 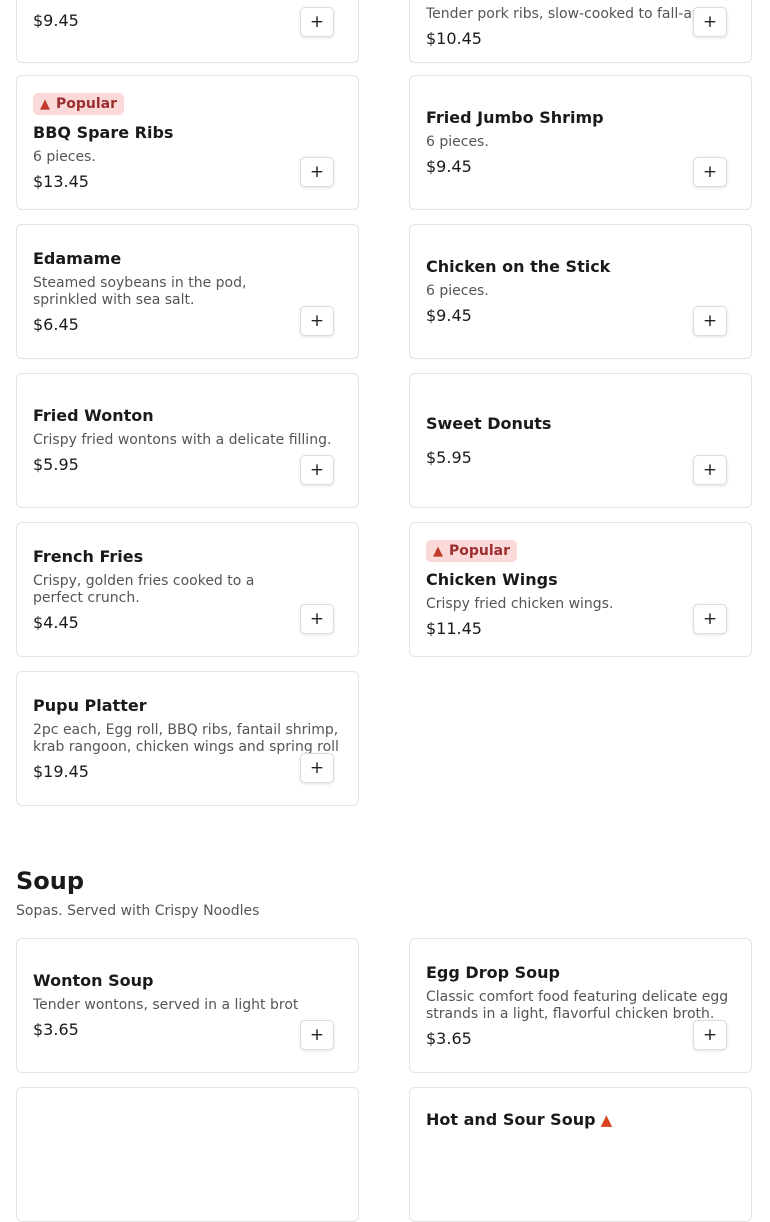 I want to click on menu-item-card: Hot and Sour Soup ▲, so click(x=580, y=1154).